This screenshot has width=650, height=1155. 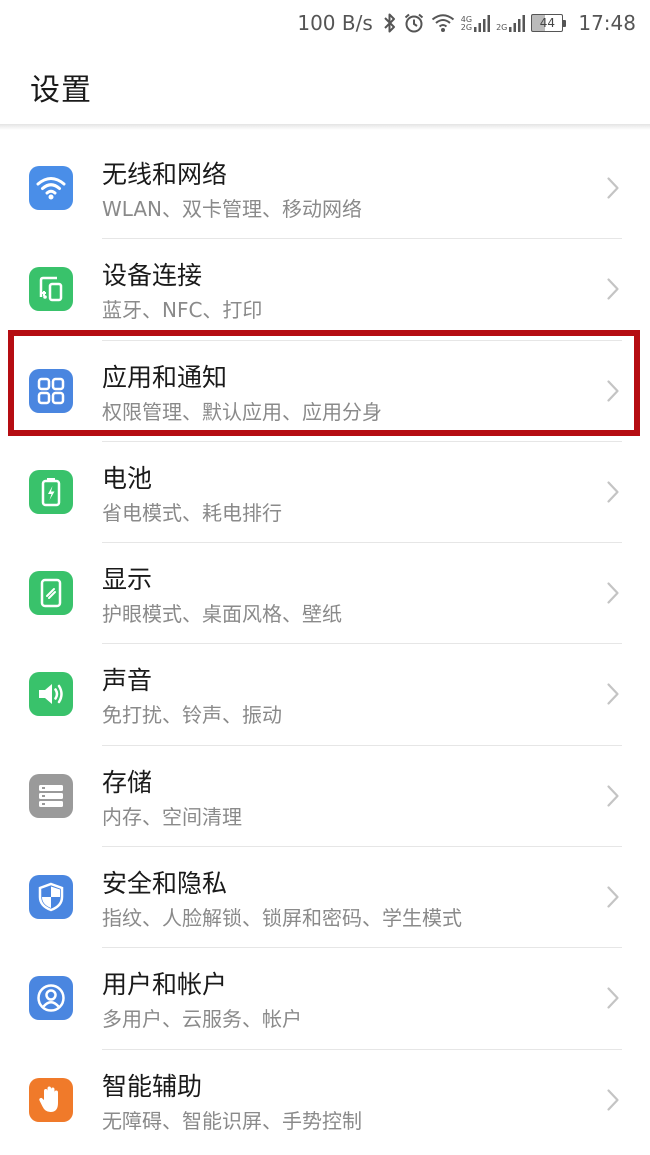 I want to click on settings-item-3: 应用和通知权限管理、默认应用、应用分身, so click(x=325, y=391).